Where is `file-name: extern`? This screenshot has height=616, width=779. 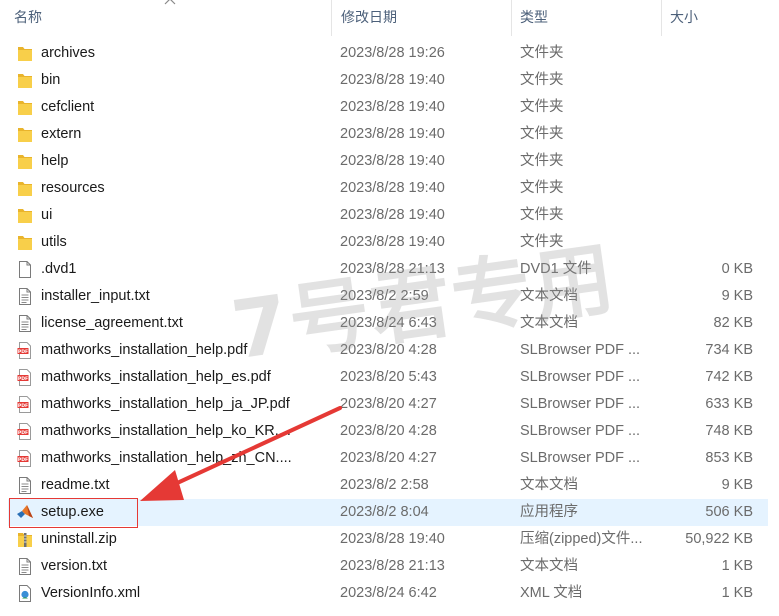
file-name: extern is located at coordinates (61, 134).